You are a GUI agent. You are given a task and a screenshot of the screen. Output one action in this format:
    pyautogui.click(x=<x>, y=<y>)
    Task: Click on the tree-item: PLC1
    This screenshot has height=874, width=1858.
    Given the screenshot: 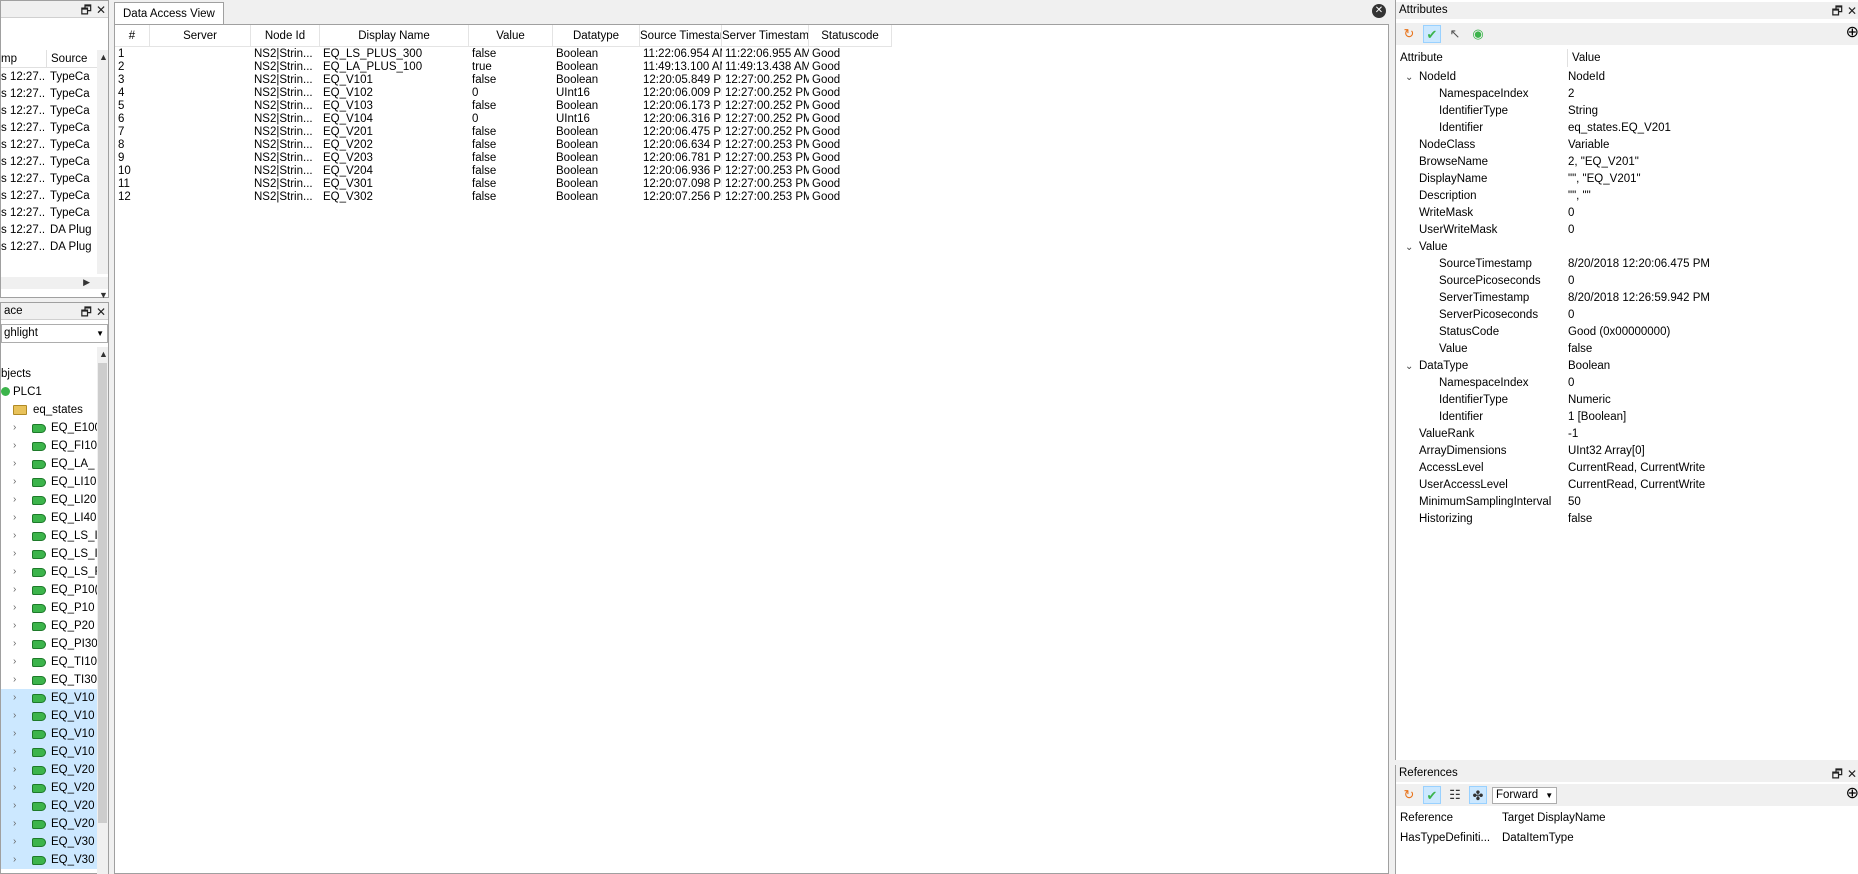 What is the action you would take?
    pyautogui.click(x=49, y=392)
    